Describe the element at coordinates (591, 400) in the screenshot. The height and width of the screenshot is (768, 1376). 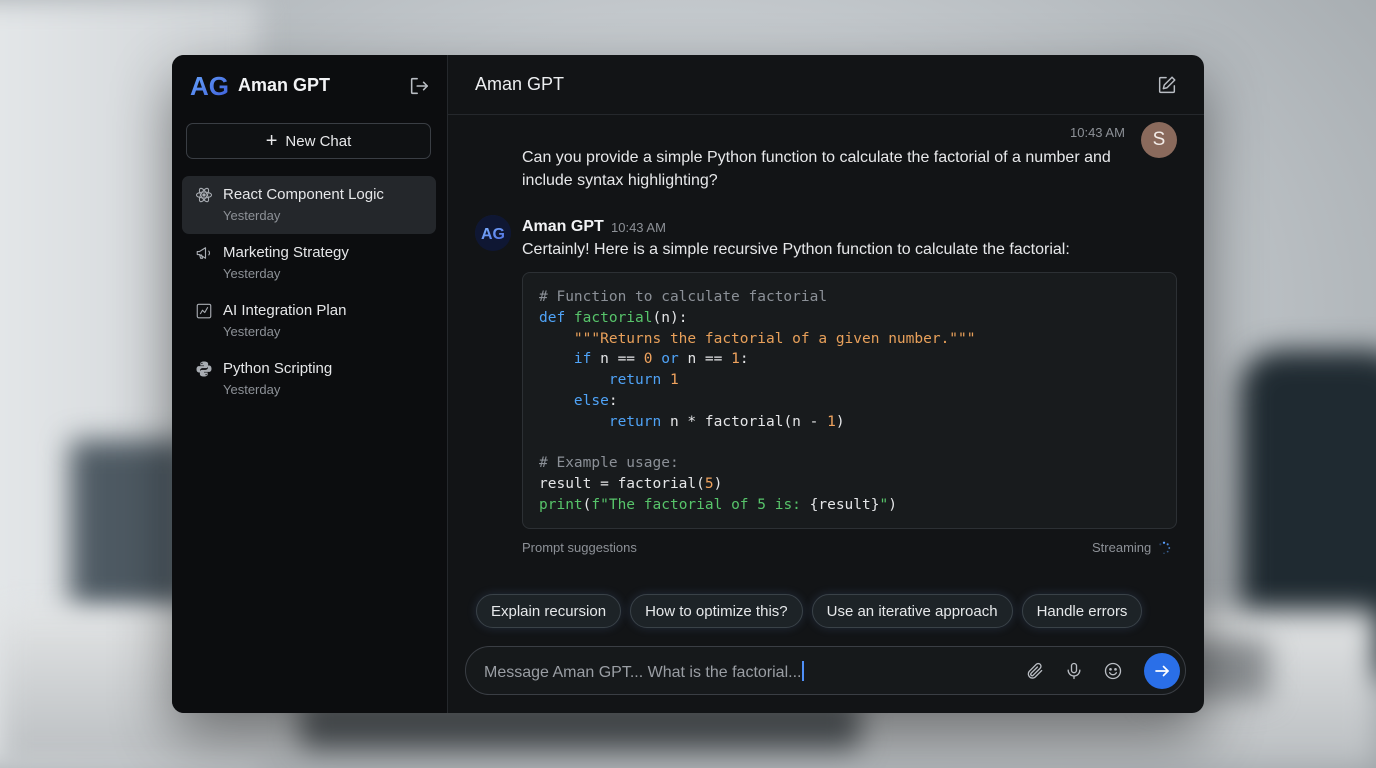
I see `code-token: else` at that location.